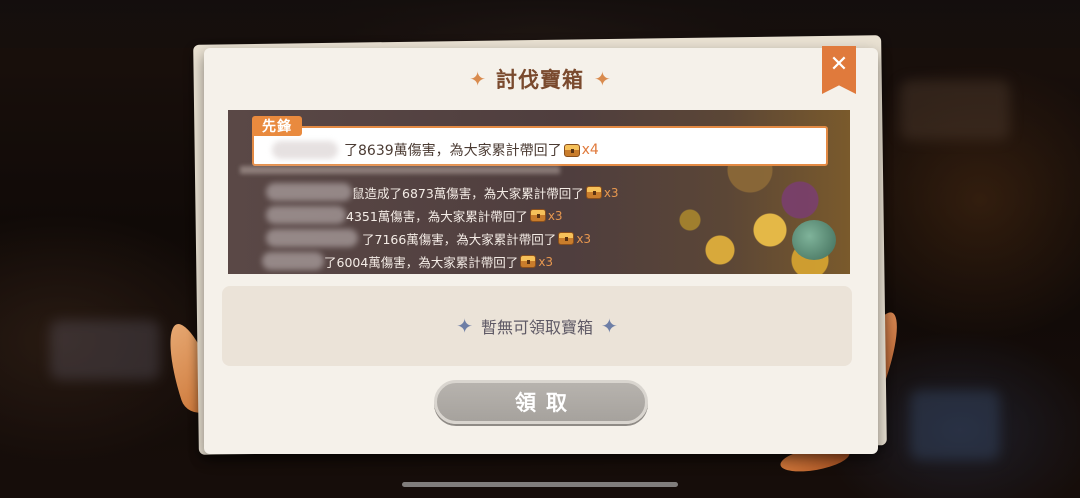  Describe the element at coordinates (459, 239) in the screenshot. I see `log-entry-text: 了7166萬傷害，為大家累計帶回了` at that location.